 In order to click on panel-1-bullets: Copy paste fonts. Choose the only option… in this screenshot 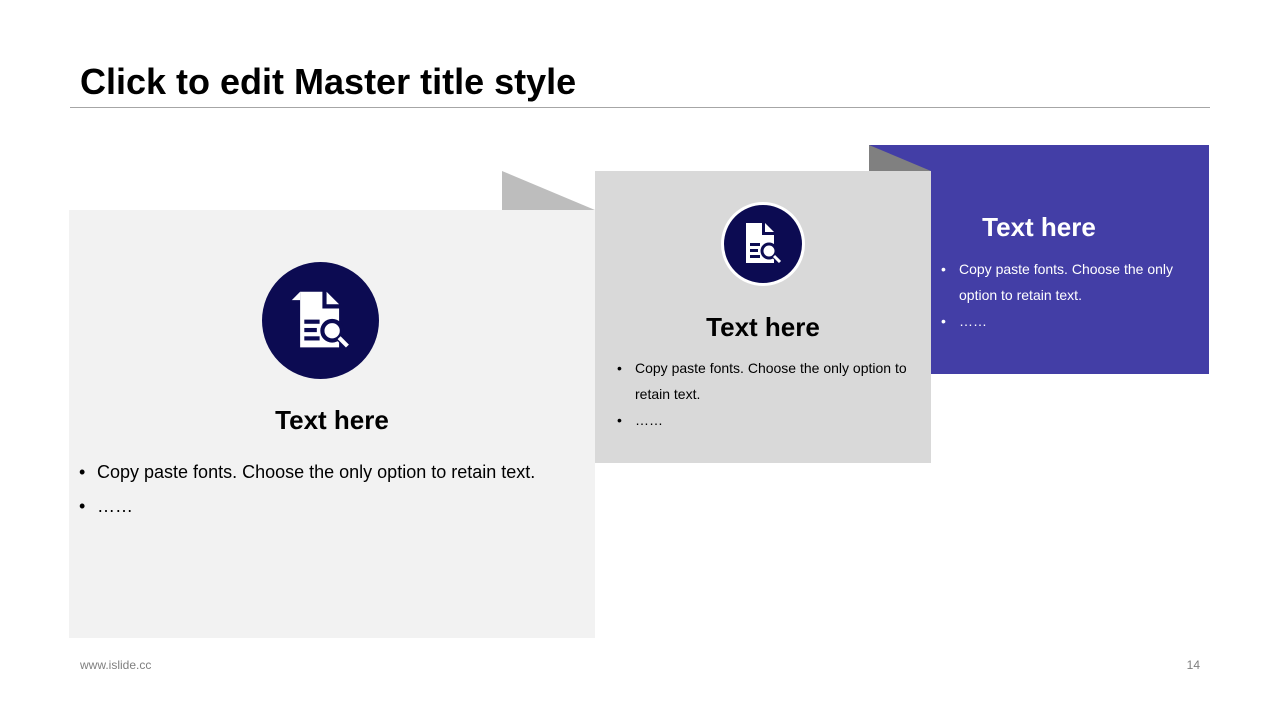, I will do `click(333, 489)`.